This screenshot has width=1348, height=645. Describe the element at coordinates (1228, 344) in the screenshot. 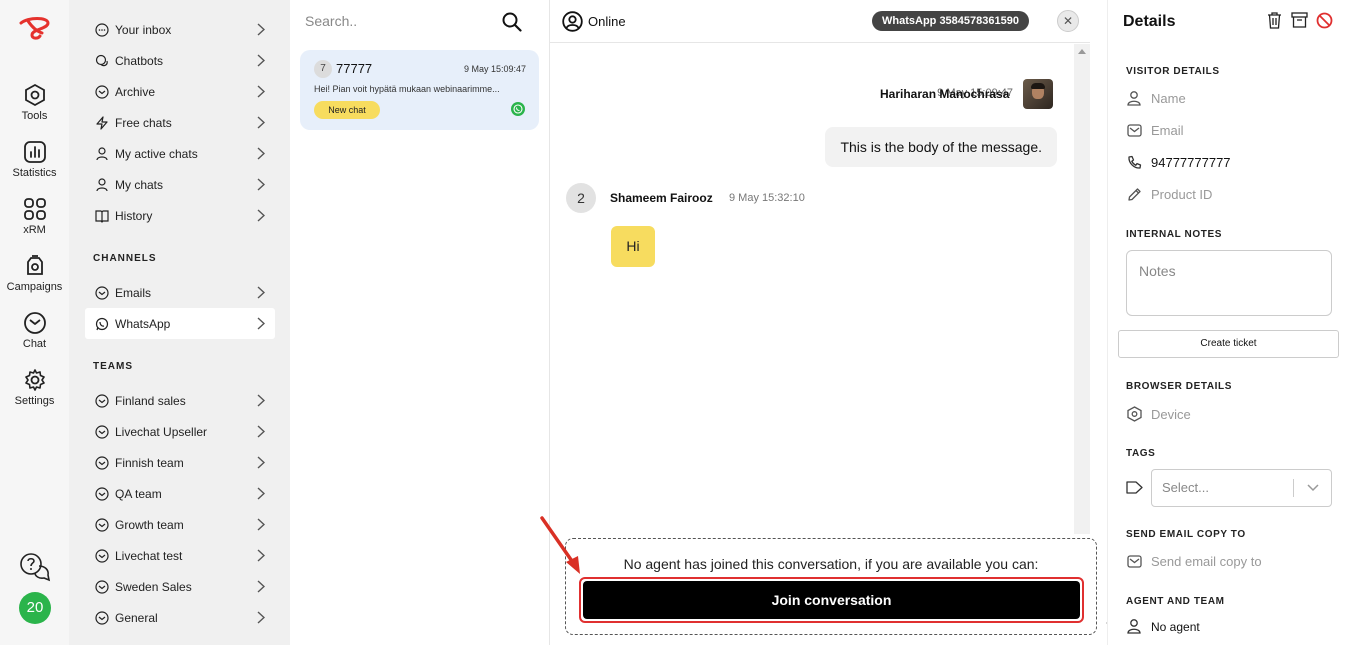

I see `create-ticket-button: Create ticket` at that location.